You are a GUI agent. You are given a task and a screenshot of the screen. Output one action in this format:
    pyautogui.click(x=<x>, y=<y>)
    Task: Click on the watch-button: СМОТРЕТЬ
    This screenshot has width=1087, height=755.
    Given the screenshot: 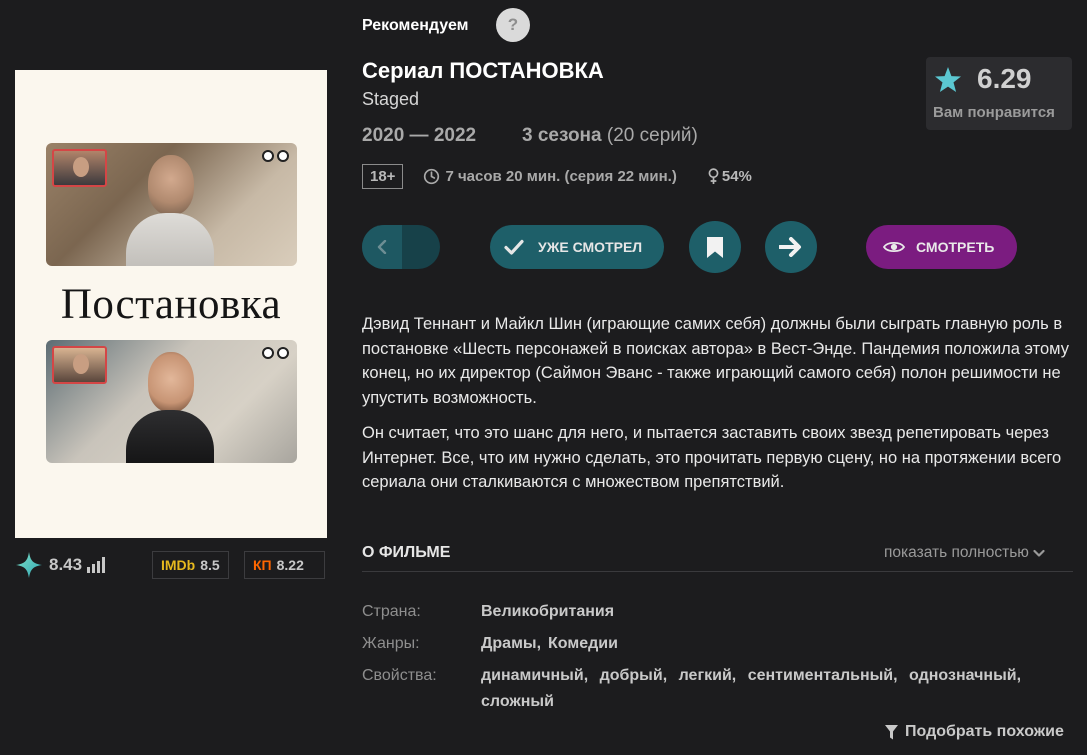 What is the action you would take?
    pyautogui.click(x=941, y=247)
    